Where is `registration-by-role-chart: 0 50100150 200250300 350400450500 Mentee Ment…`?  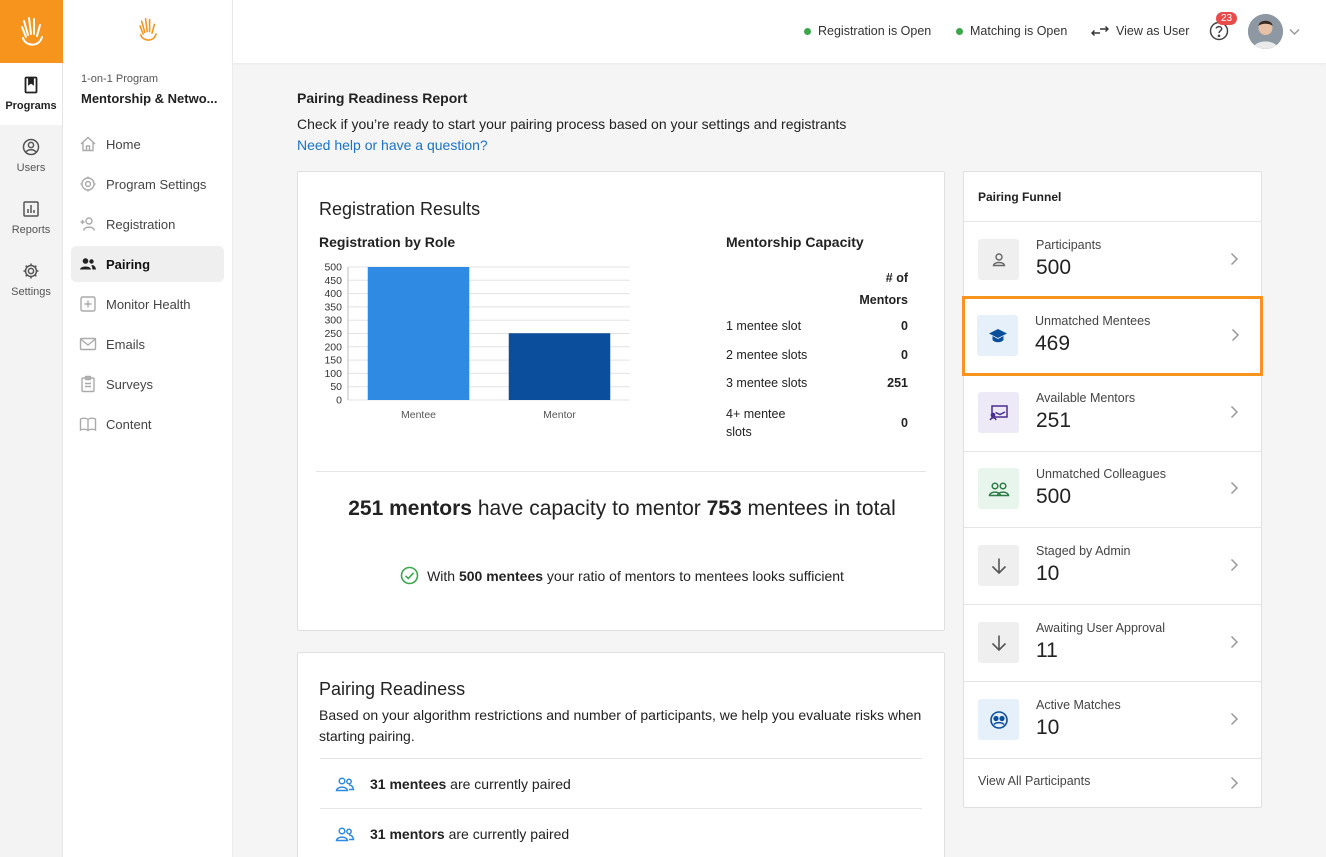 registration-by-role-chart: 0 50100150 200250300 350400450500 Mentee Ment… is located at coordinates (477, 341).